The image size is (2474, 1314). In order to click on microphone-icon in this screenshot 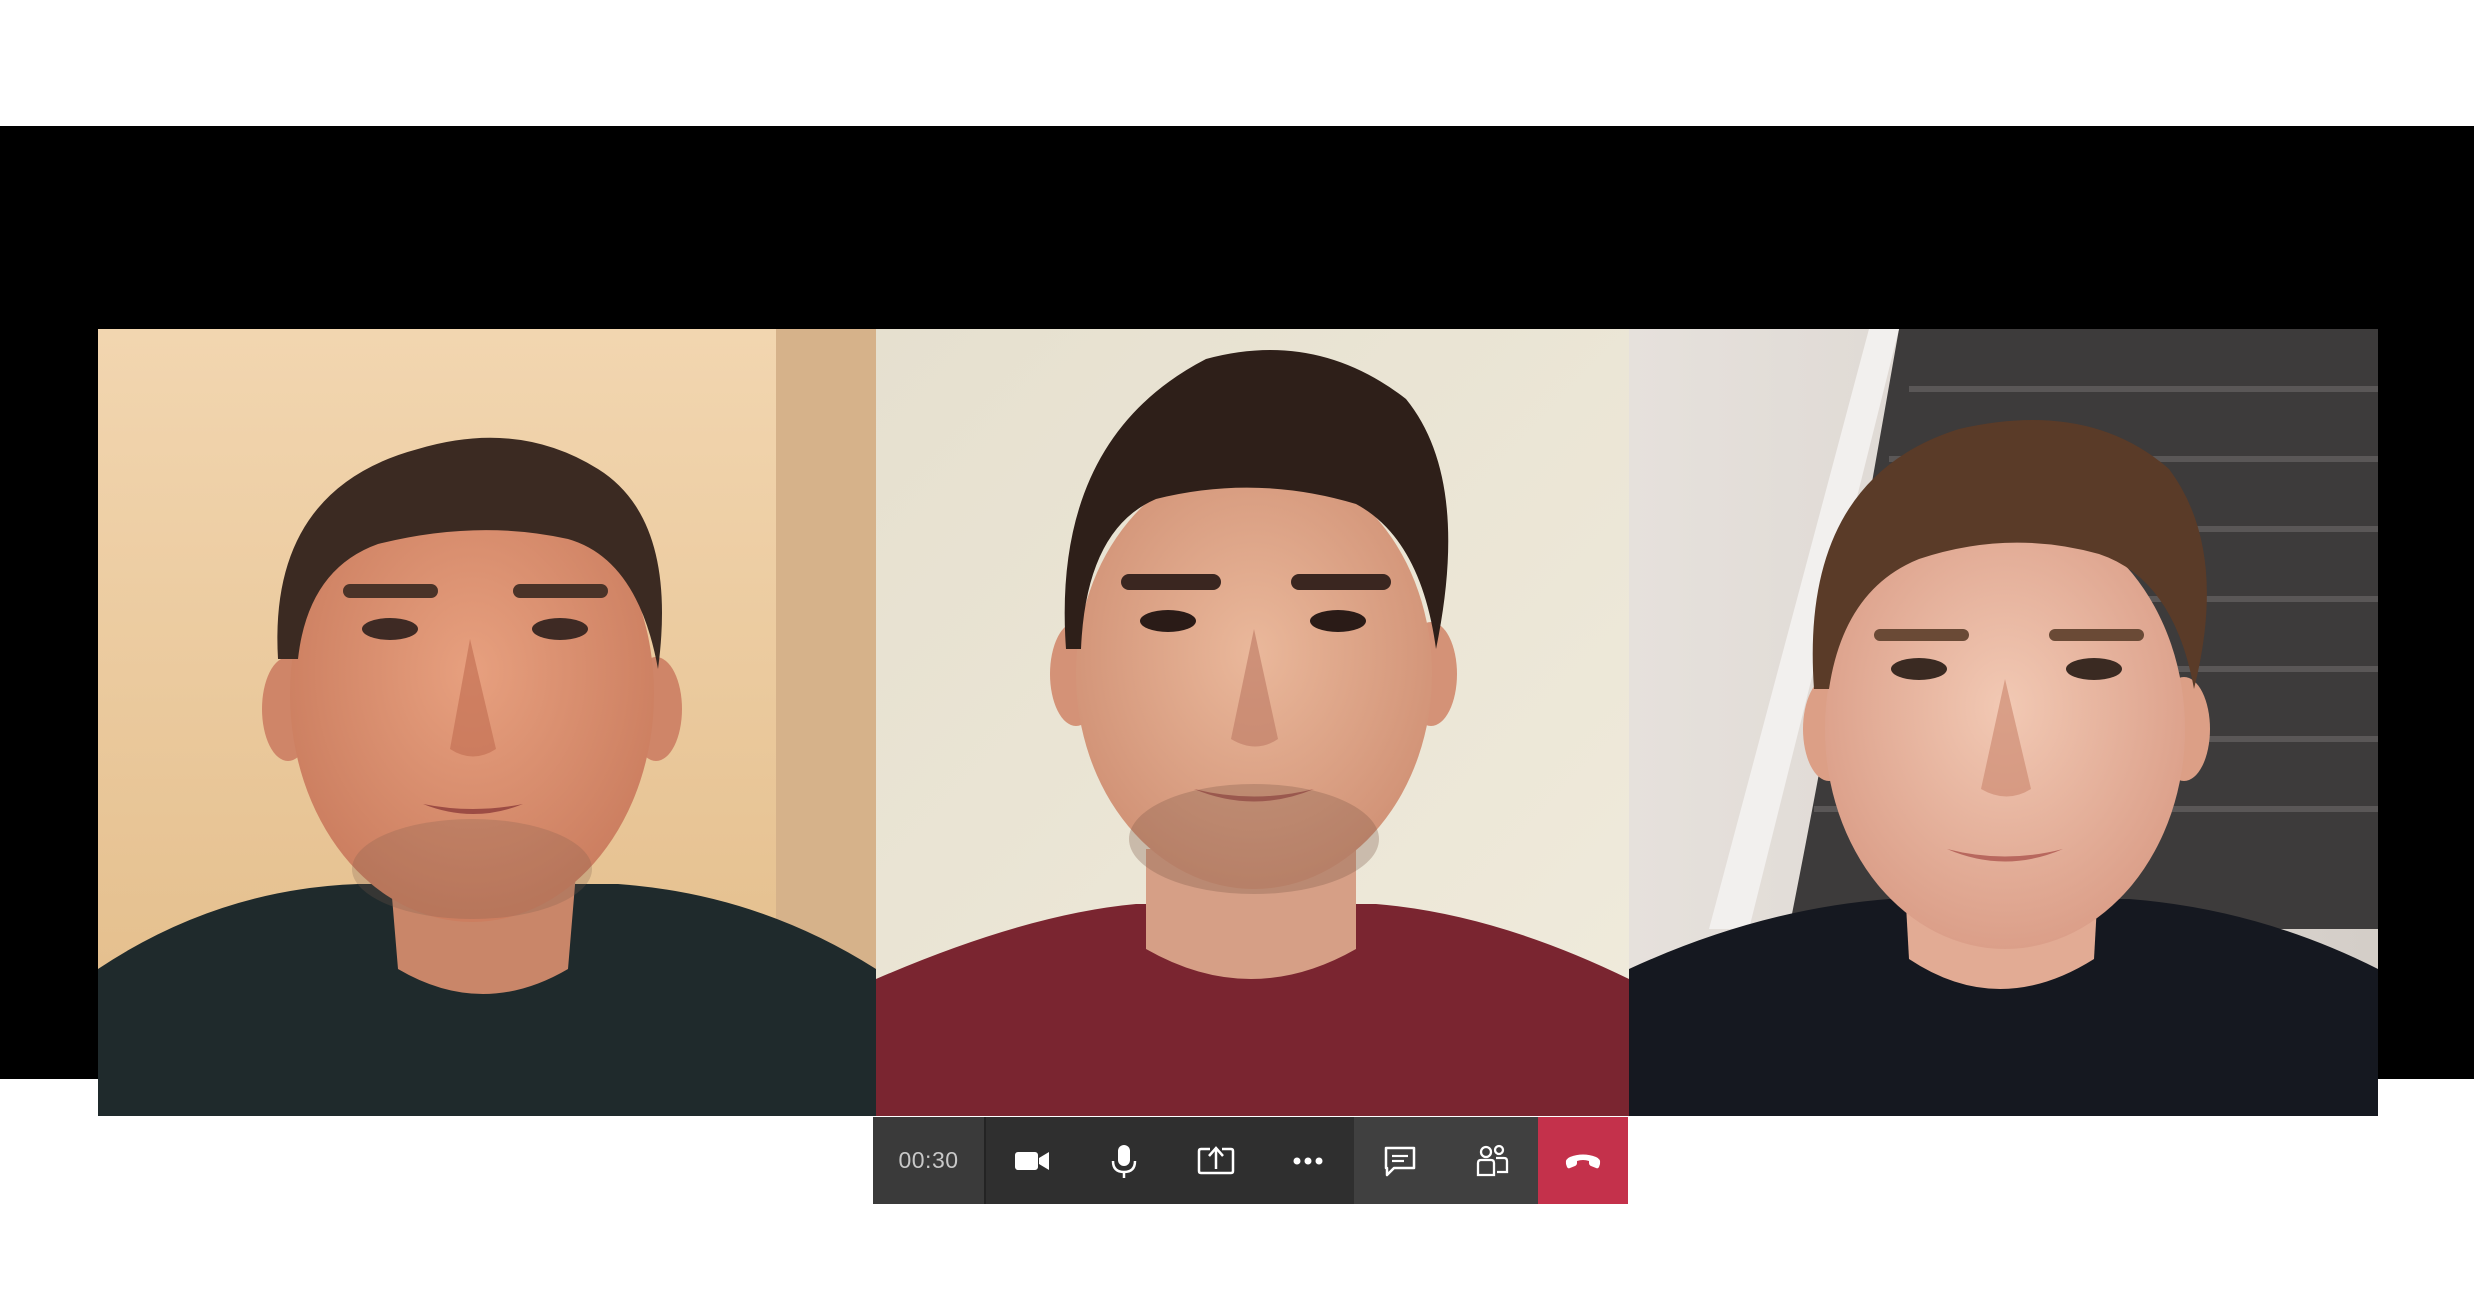, I will do `click(1124, 1161)`.